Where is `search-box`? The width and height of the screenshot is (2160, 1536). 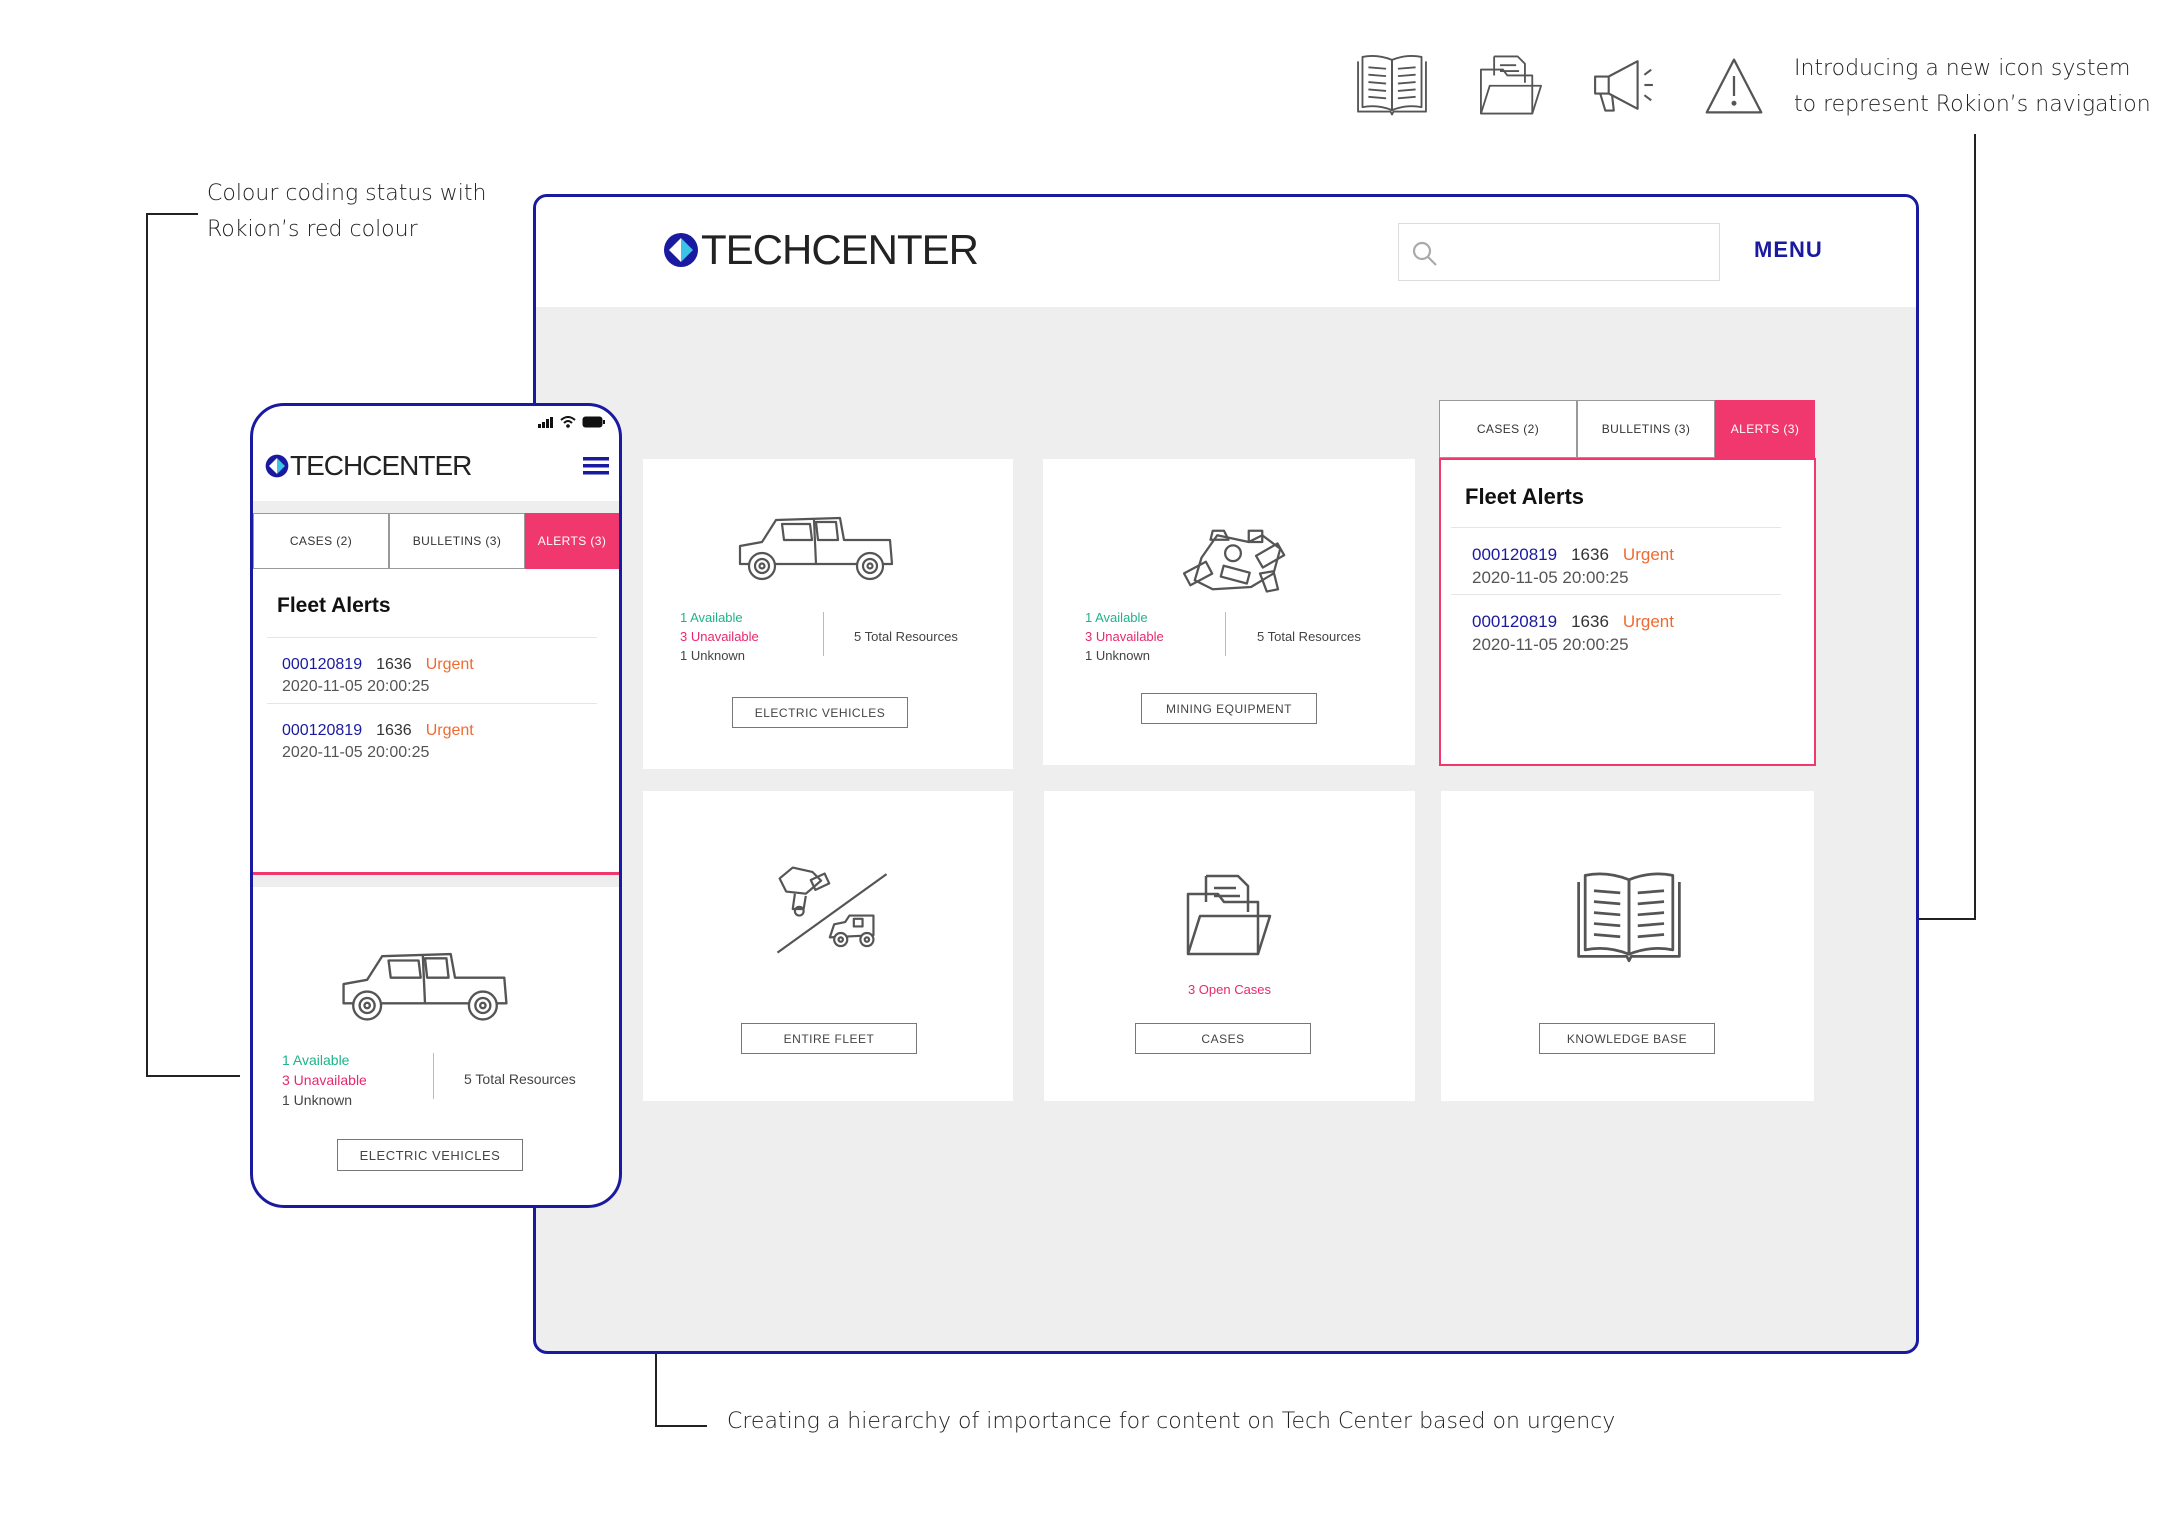 search-box is located at coordinates (1559, 252).